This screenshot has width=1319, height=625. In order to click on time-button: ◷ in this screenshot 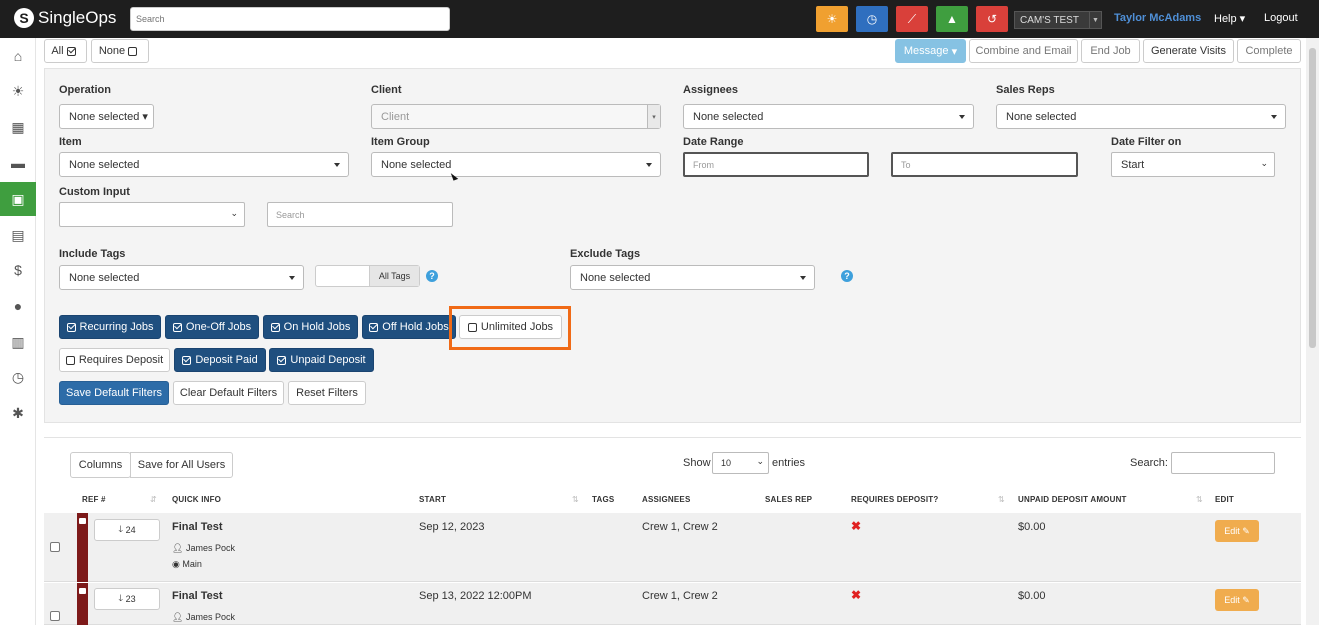, I will do `click(872, 19)`.